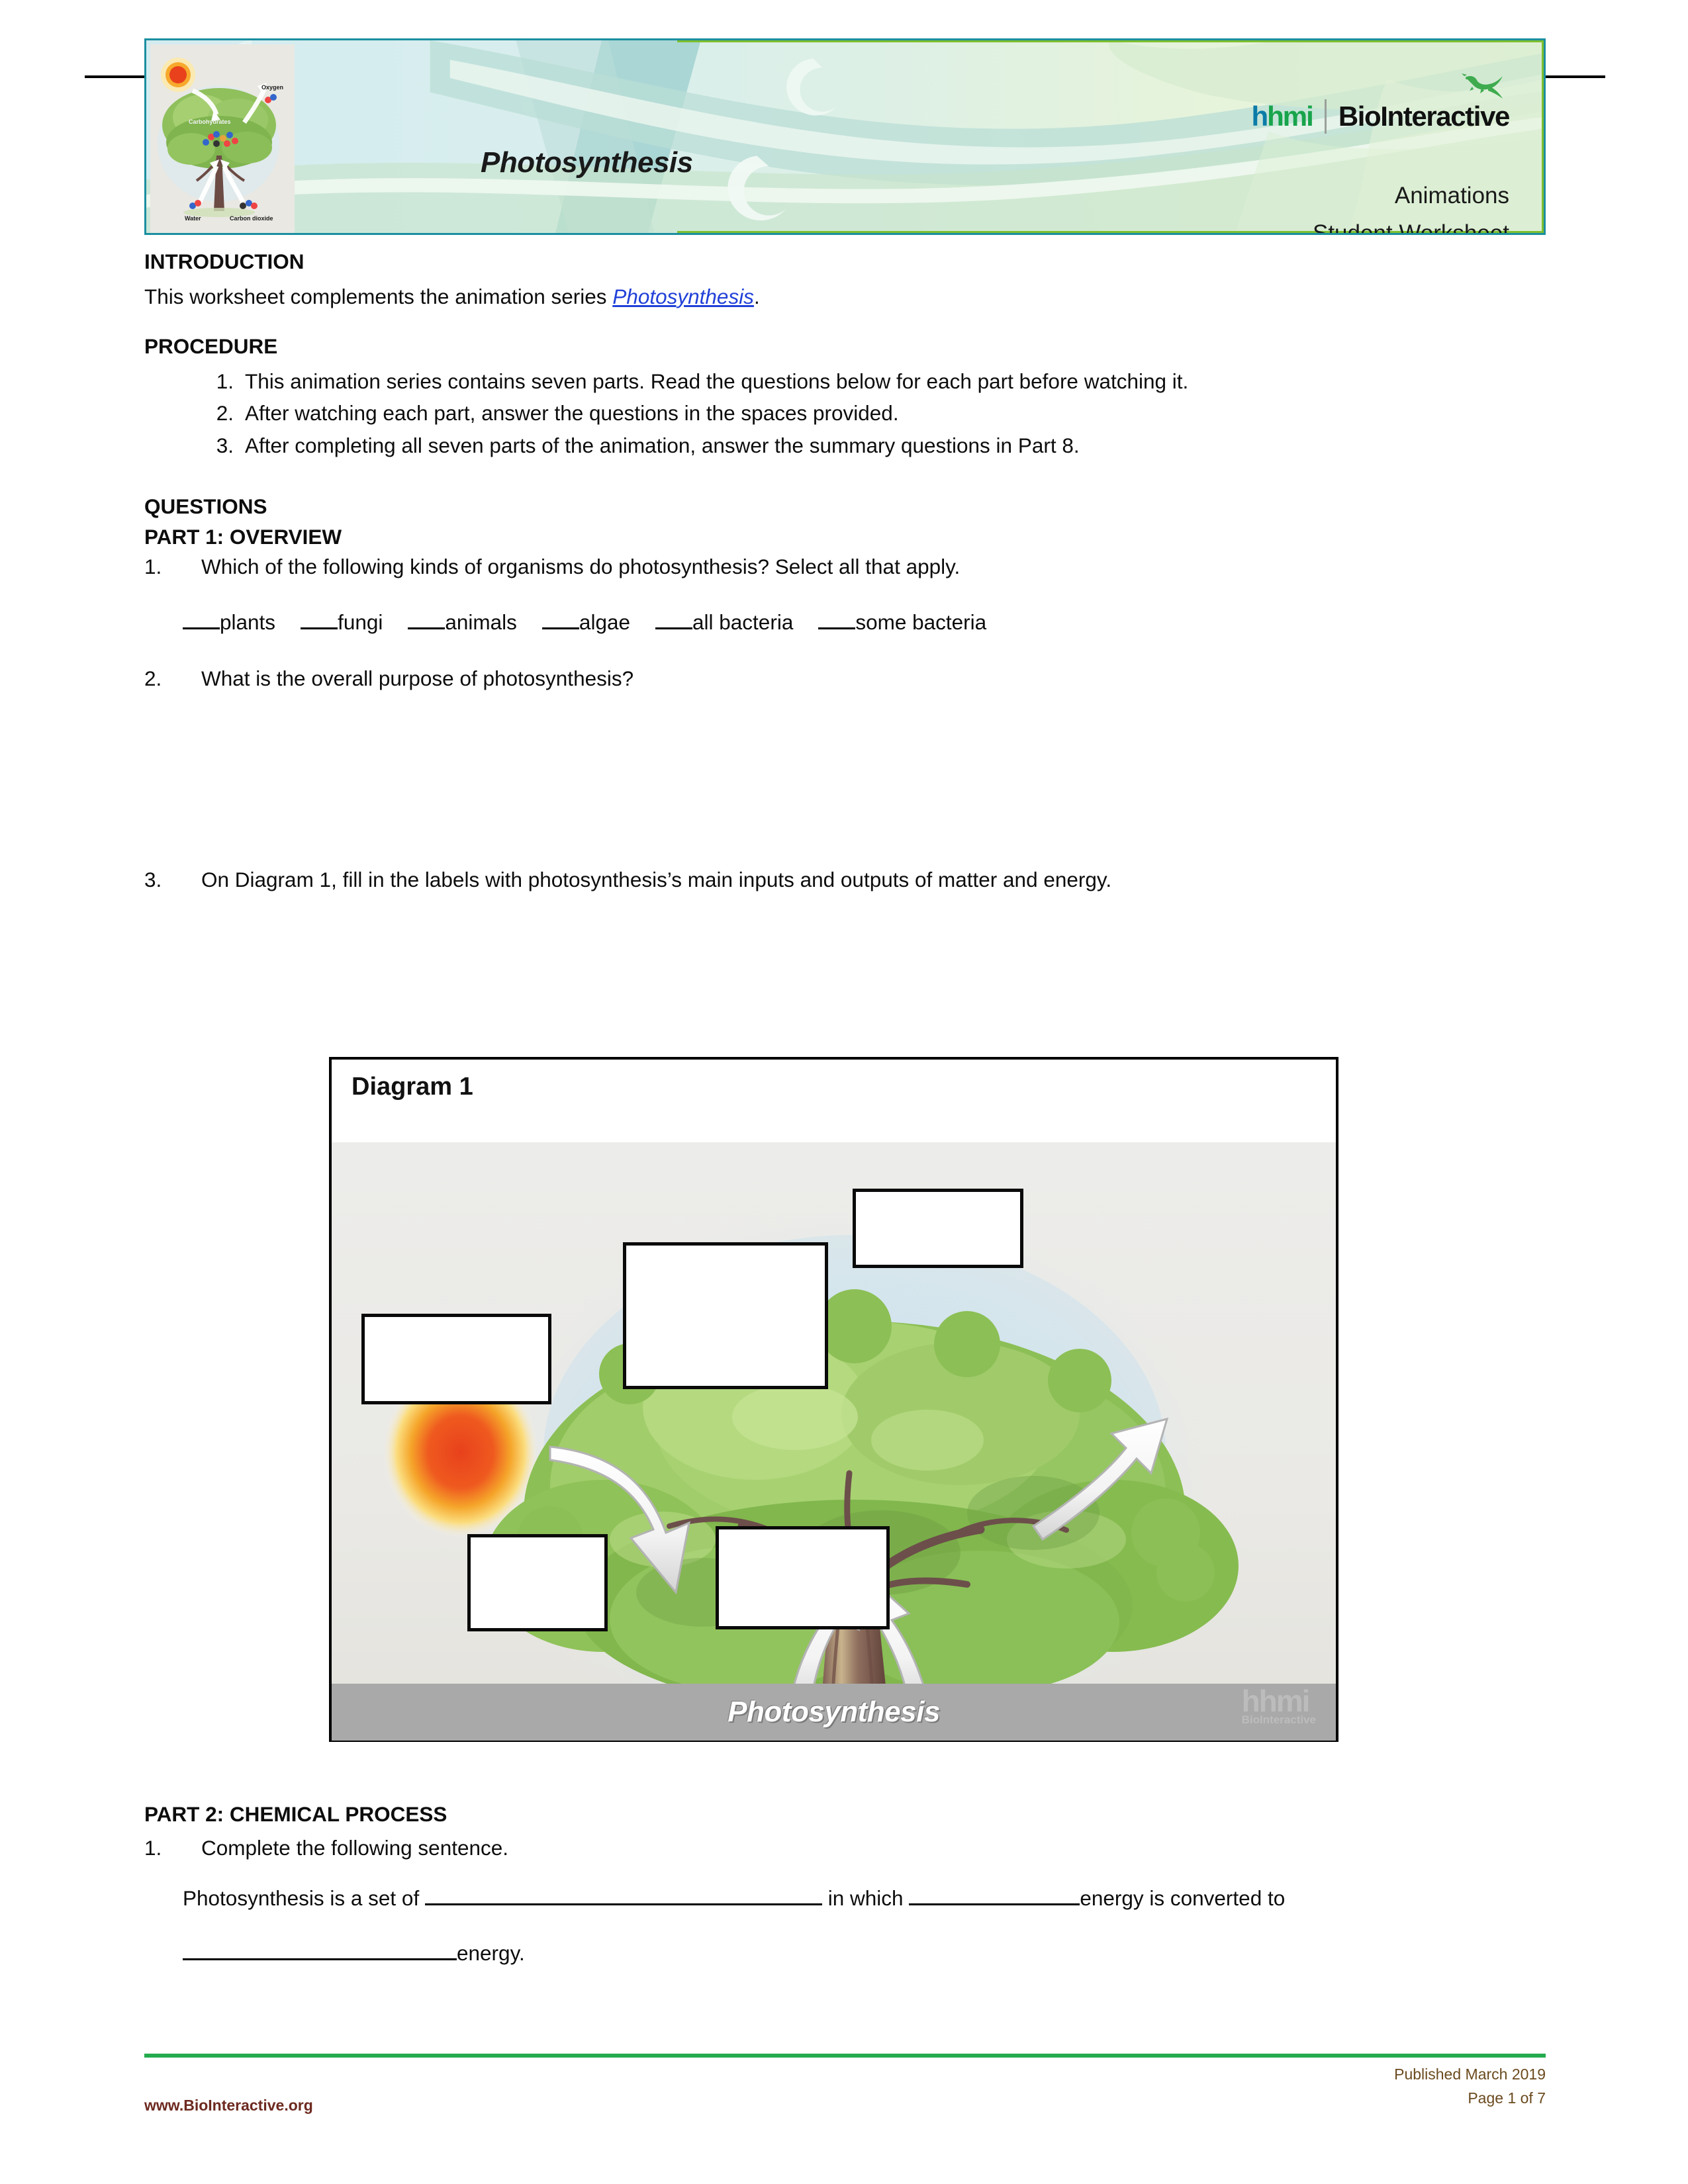 This screenshot has width=1688, height=2184. Describe the element at coordinates (560, 628) in the screenshot. I see `checkbox-blank-algae` at that location.